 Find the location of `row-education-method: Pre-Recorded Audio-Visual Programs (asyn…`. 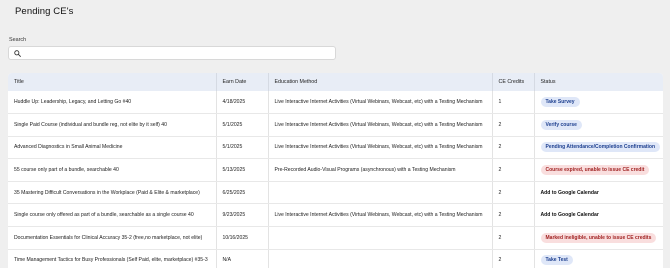

row-education-method: Pre-Recorded Audio-Visual Programs (asyn… is located at coordinates (380, 170).